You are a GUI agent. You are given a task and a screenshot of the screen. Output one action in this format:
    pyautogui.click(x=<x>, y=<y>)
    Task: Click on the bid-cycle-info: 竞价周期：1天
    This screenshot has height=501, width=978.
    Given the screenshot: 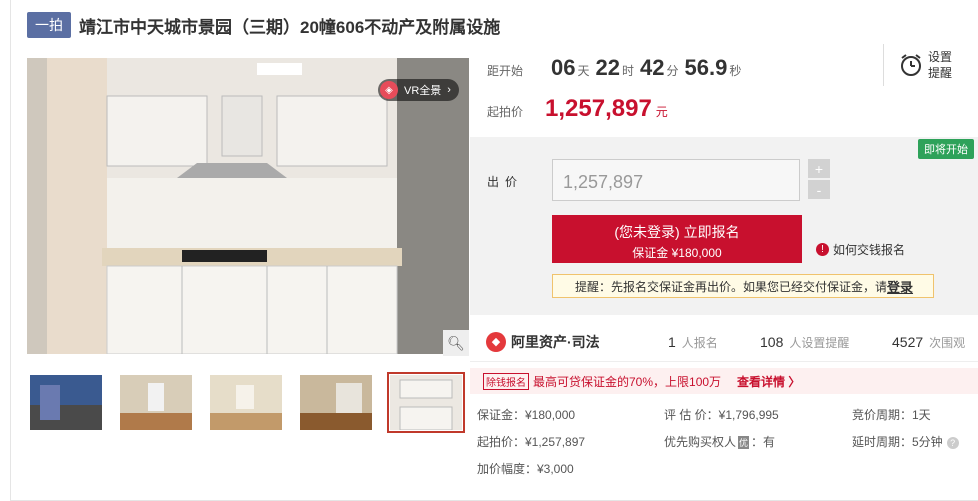 What is the action you would take?
    pyautogui.click(x=891, y=415)
    